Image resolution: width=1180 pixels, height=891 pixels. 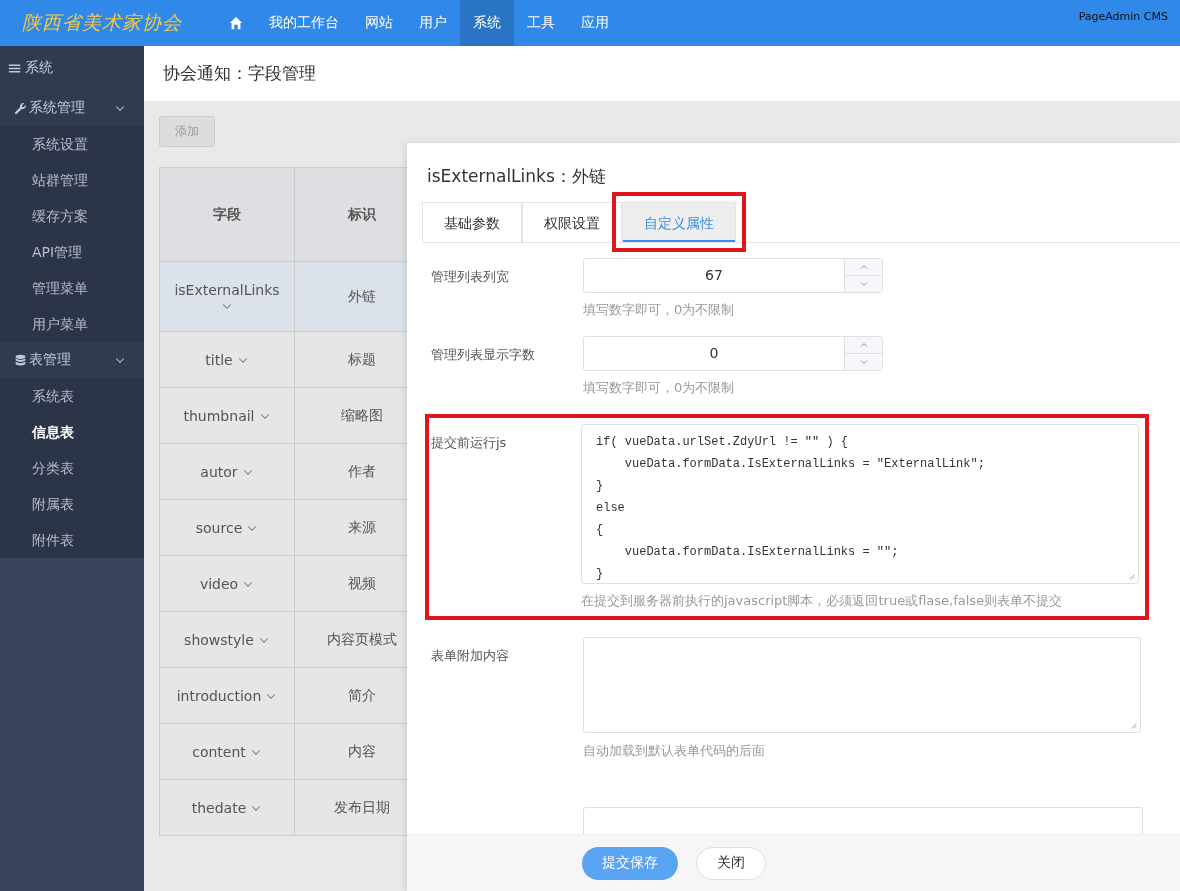 I want to click on page-title: 协会通知：字段管理, so click(x=239, y=73).